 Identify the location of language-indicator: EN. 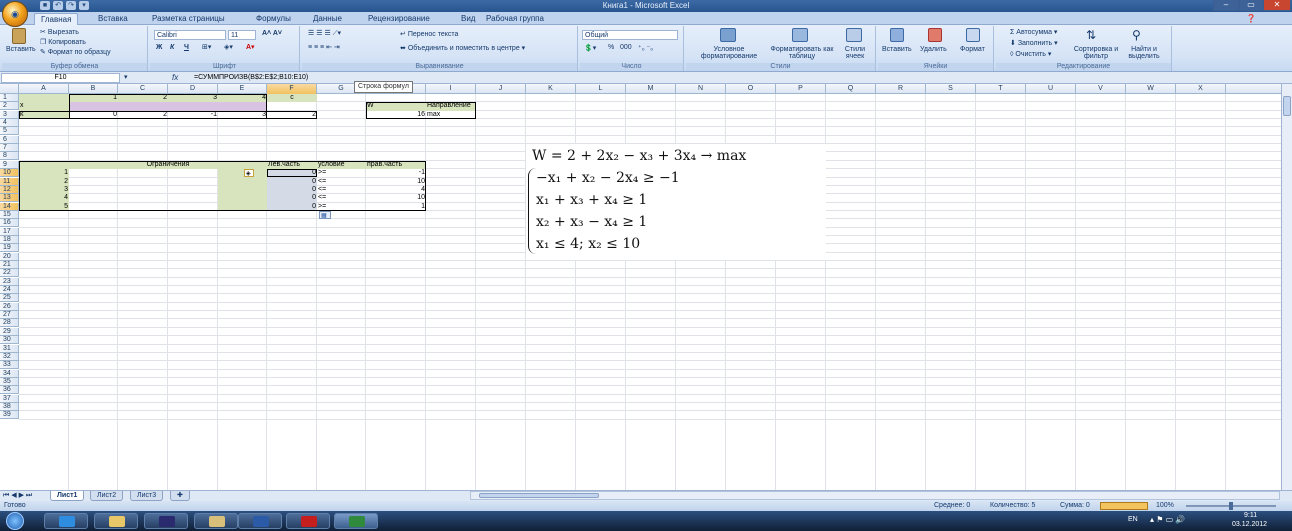
(1133, 519).